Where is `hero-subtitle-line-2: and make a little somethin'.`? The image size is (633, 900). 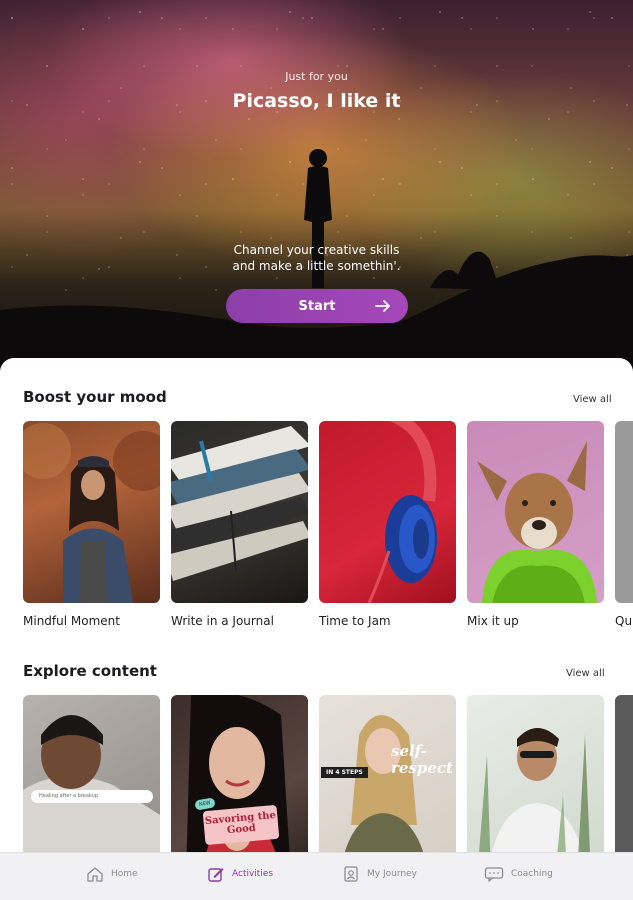 hero-subtitle-line-2: and make a little somethin'. is located at coordinates (316, 266).